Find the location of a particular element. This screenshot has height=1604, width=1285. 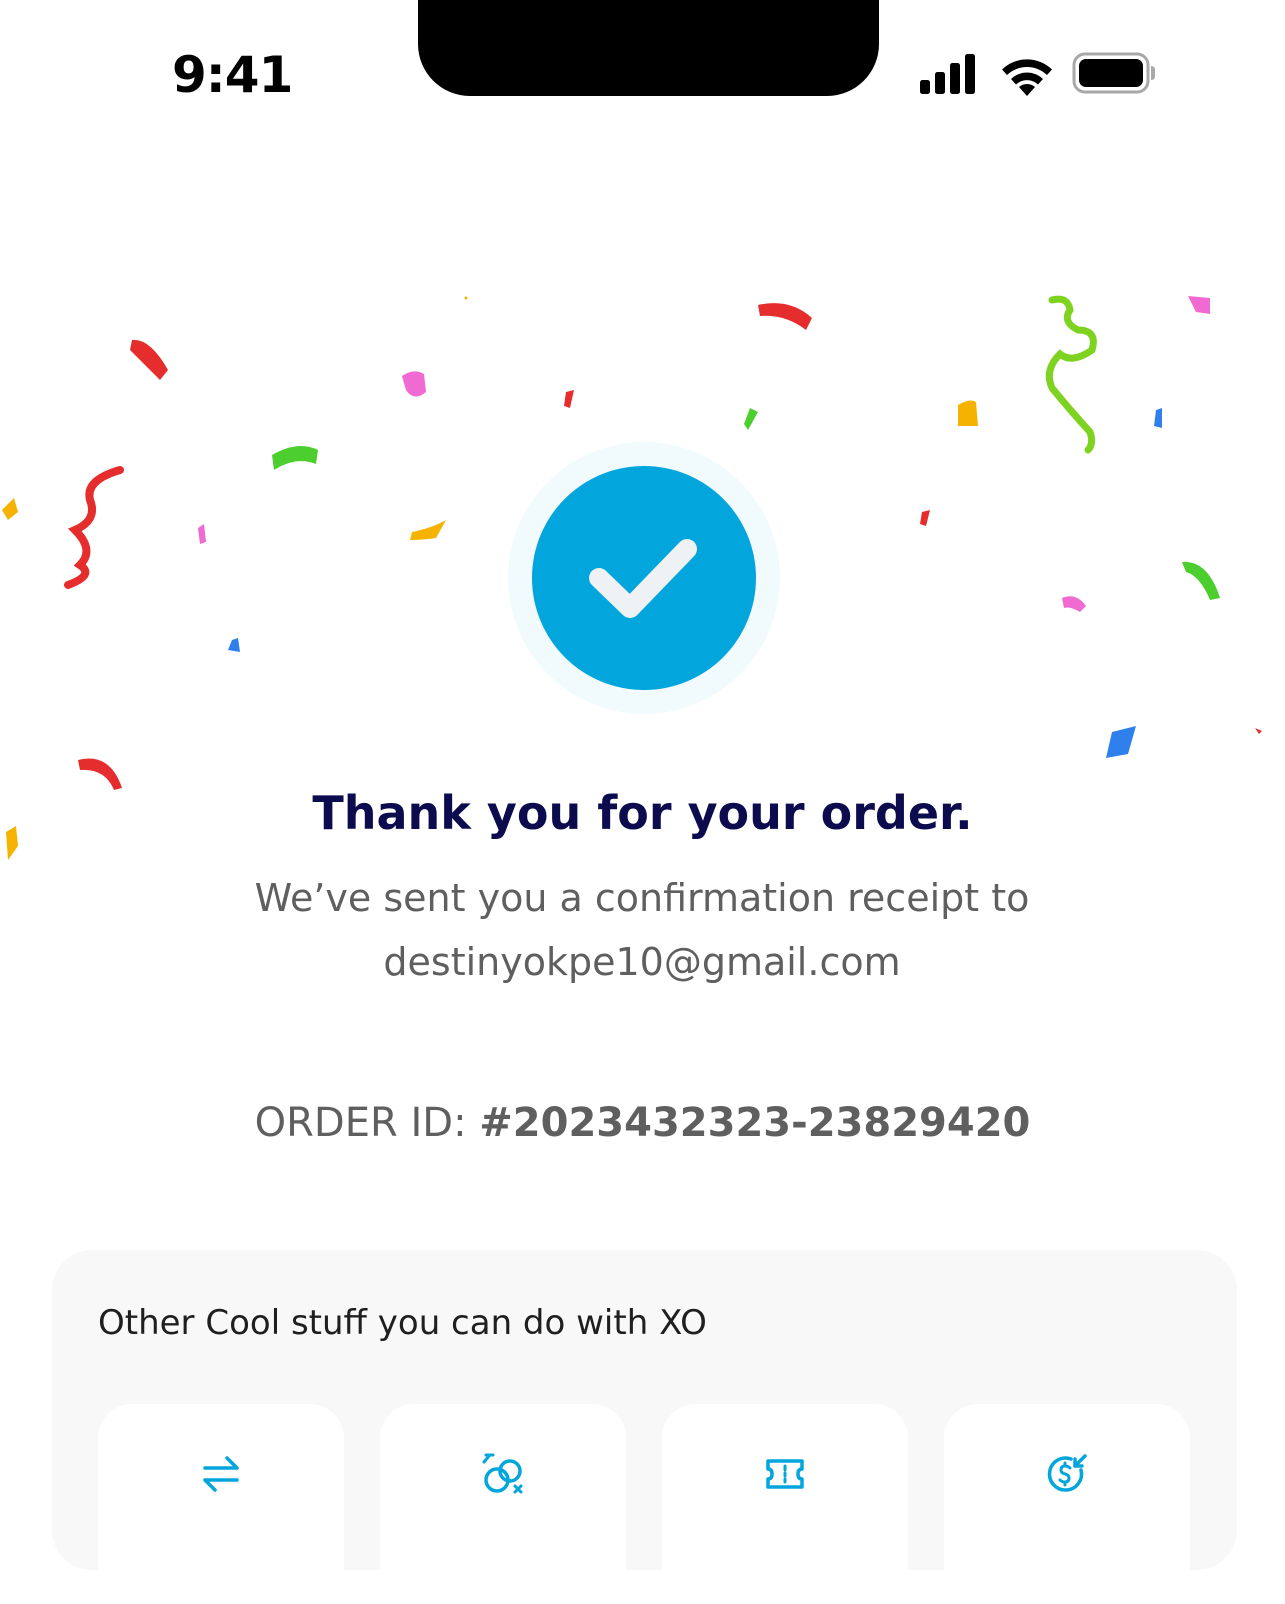

checkmark-icon is located at coordinates (643, 578).